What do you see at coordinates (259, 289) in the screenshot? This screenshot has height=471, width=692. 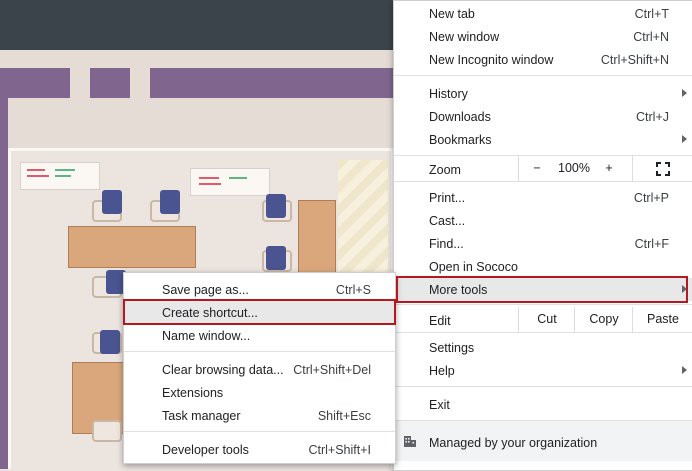 I see `menu-item-save-page: Save page as... Ctrl+S` at bounding box center [259, 289].